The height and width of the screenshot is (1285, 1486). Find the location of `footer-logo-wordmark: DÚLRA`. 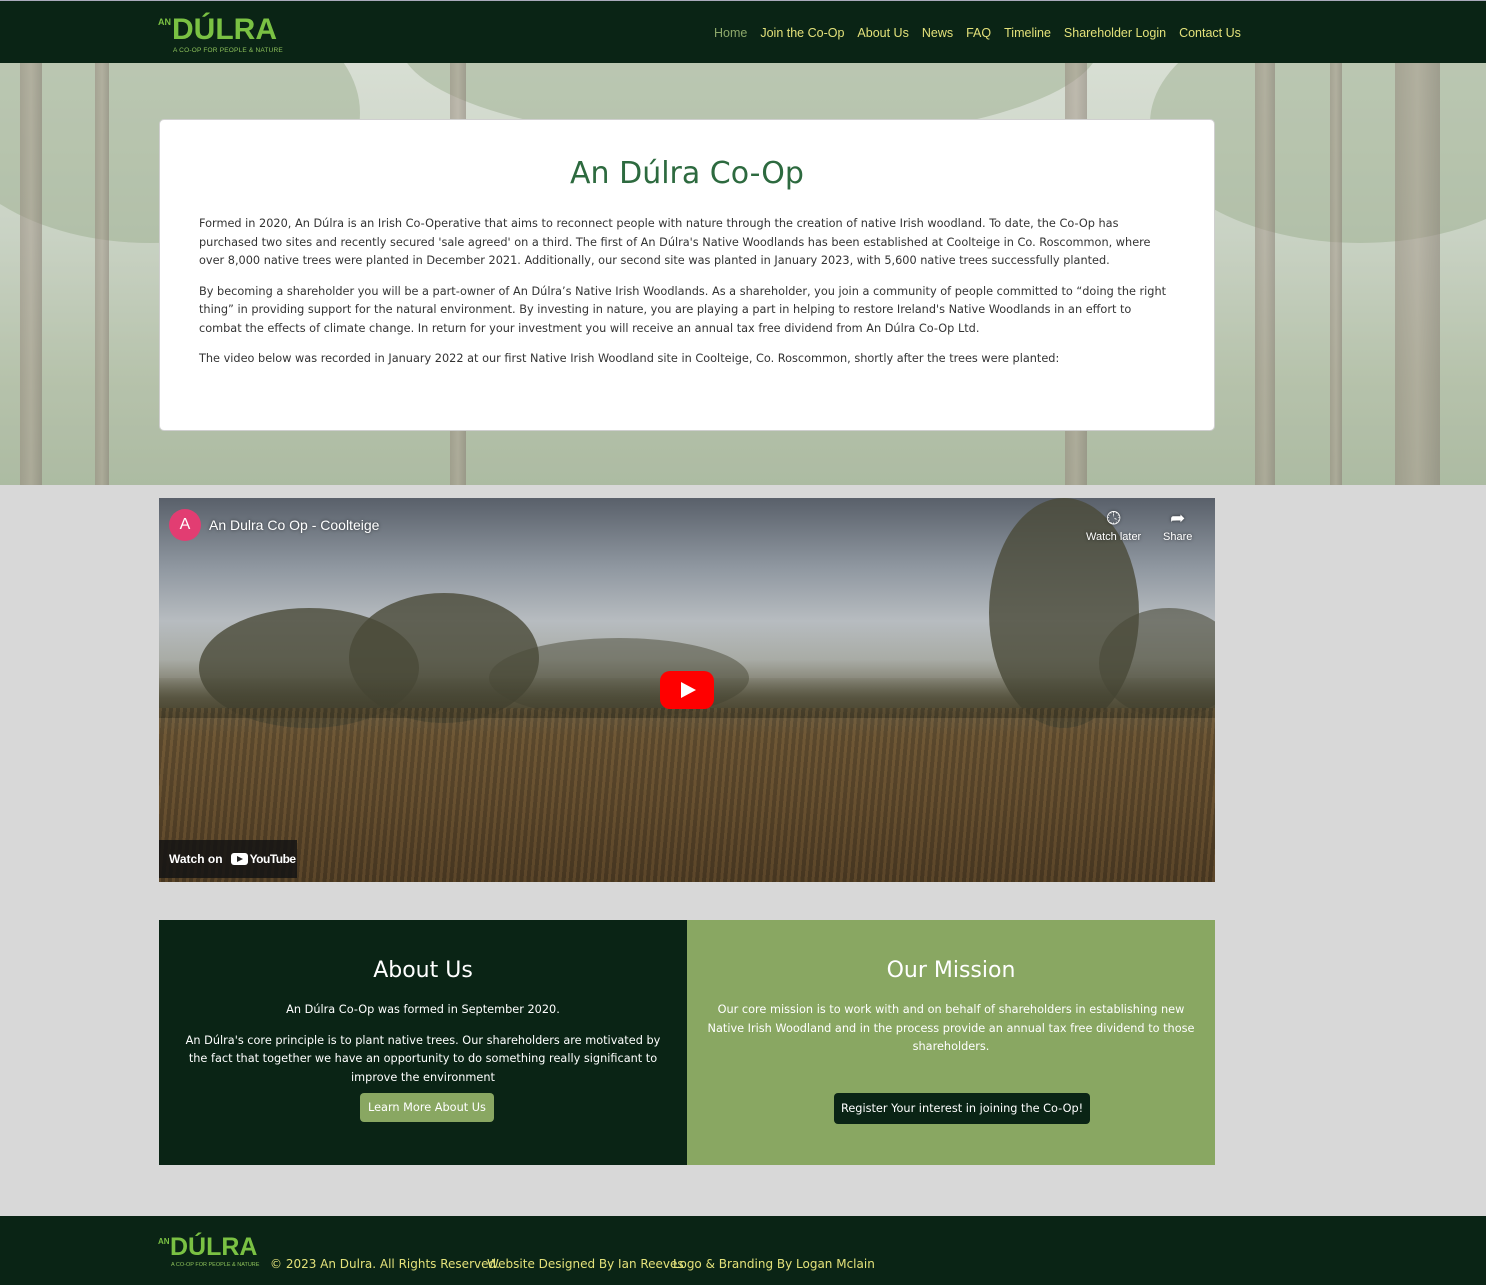

footer-logo-wordmark: DÚLRA is located at coordinates (214, 1247).